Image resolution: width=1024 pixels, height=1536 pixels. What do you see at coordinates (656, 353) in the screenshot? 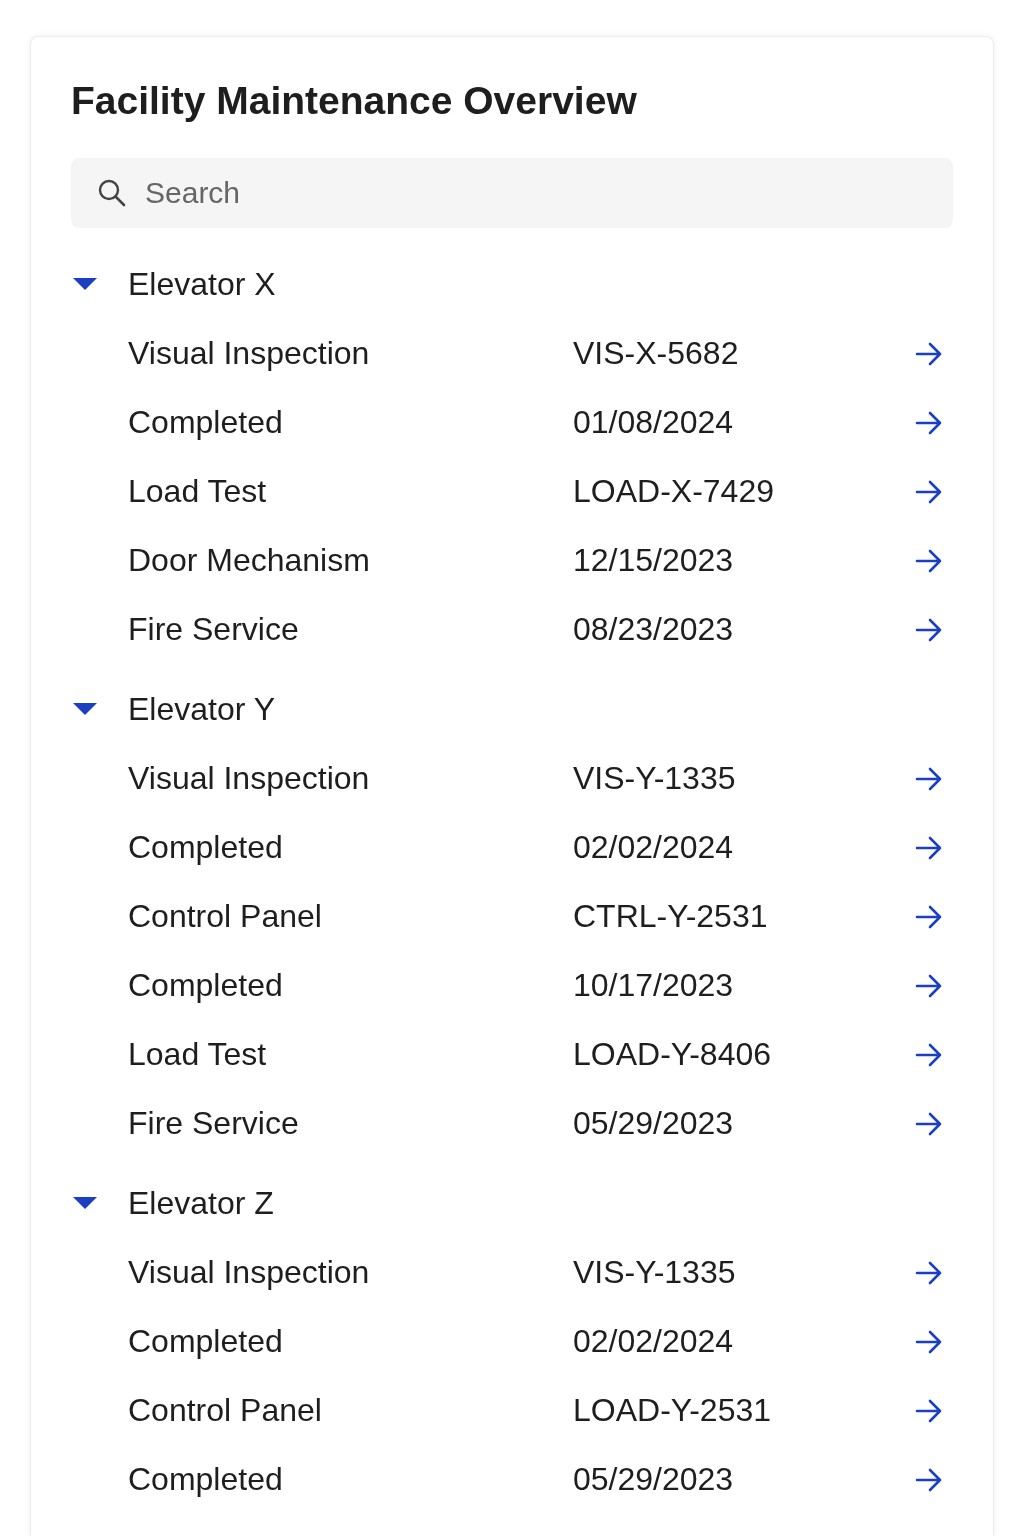
I see `item-value: VIS-X-5682` at bounding box center [656, 353].